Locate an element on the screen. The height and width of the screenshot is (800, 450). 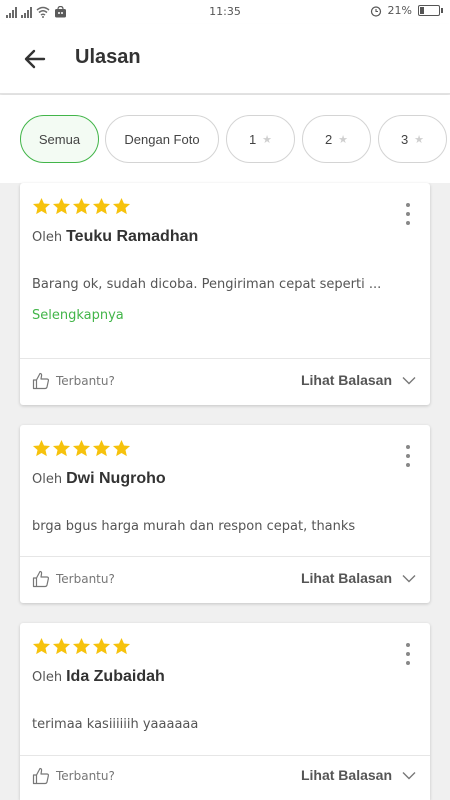
filter-chip-with-photo: Dengan Foto is located at coordinates (162, 139).